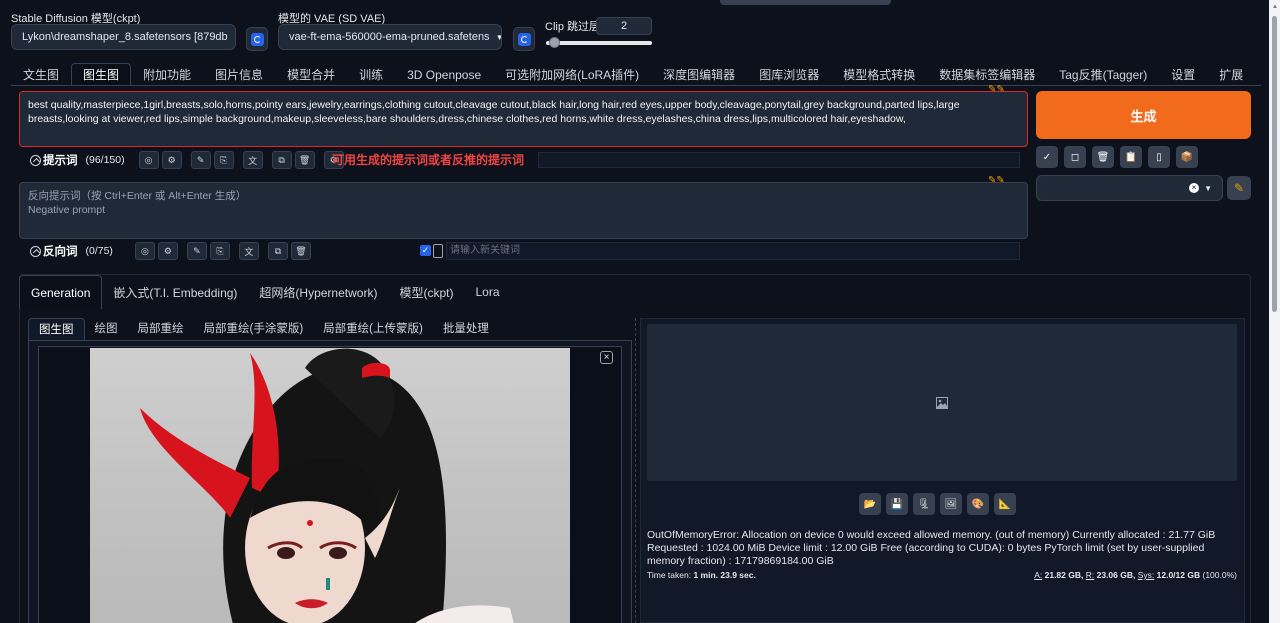  Describe the element at coordinates (1239, 188) in the screenshot. I see `edit-styles-button: ✎` at that location.